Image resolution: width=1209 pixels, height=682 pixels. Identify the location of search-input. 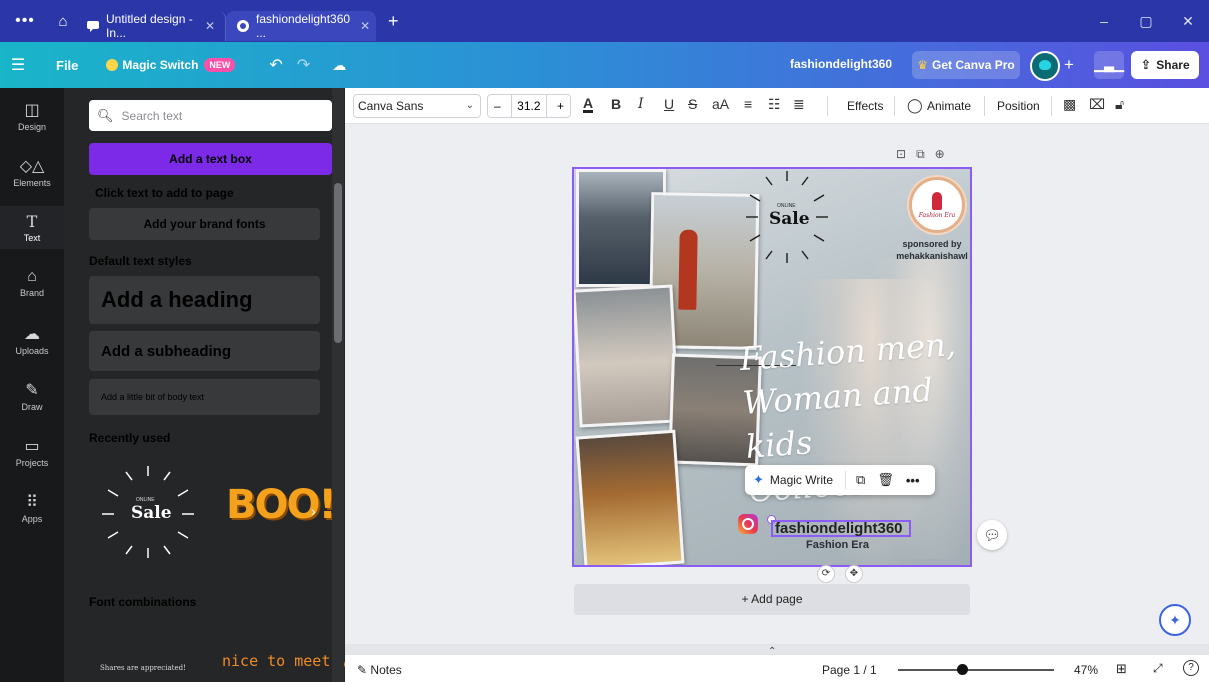
(221, 115).